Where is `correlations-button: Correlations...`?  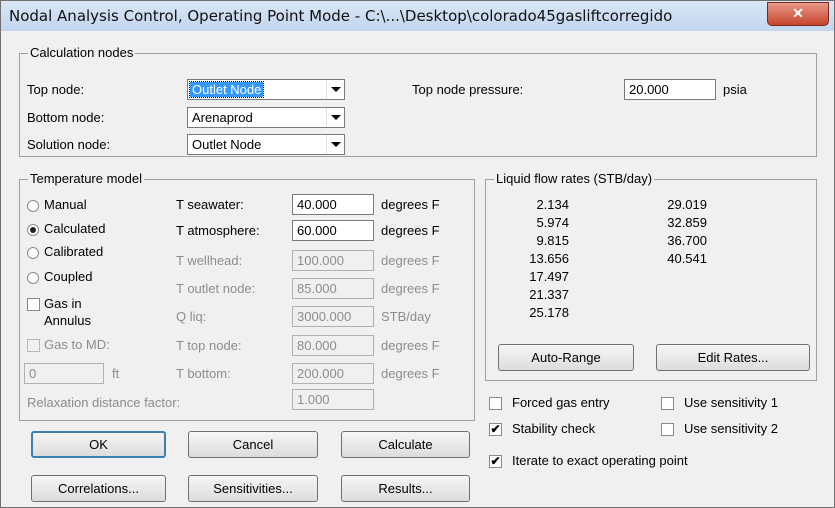 correlations-button: Correlations... is located at coordinates (98, 488).